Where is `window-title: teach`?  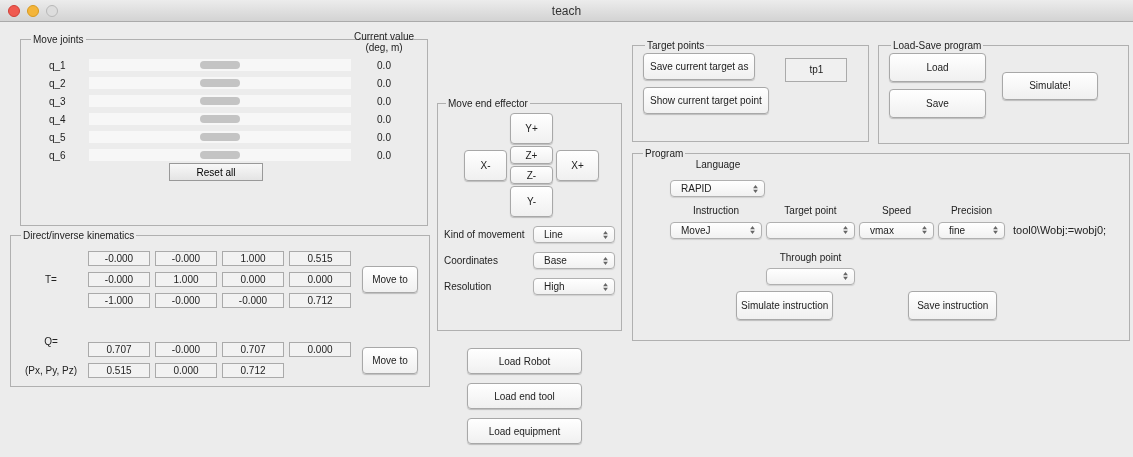 window-title: teach is located at coordinates (566, 10).